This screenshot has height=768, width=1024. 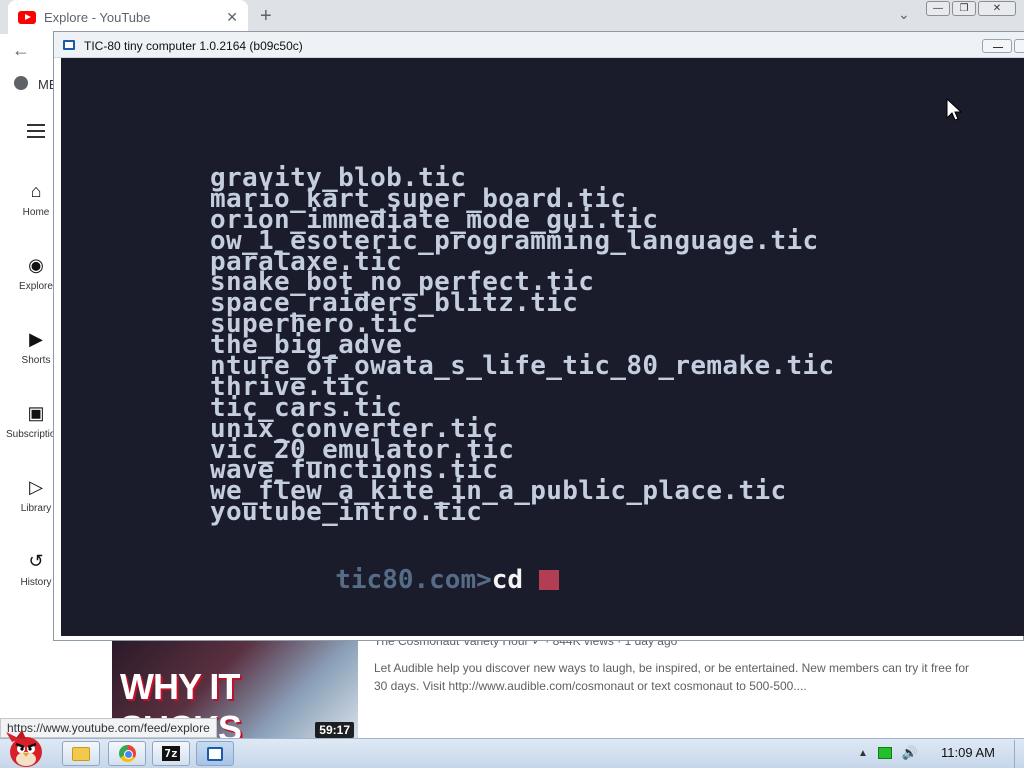 I want to click on tic80-window-controls, so click(x=1003, y=46).